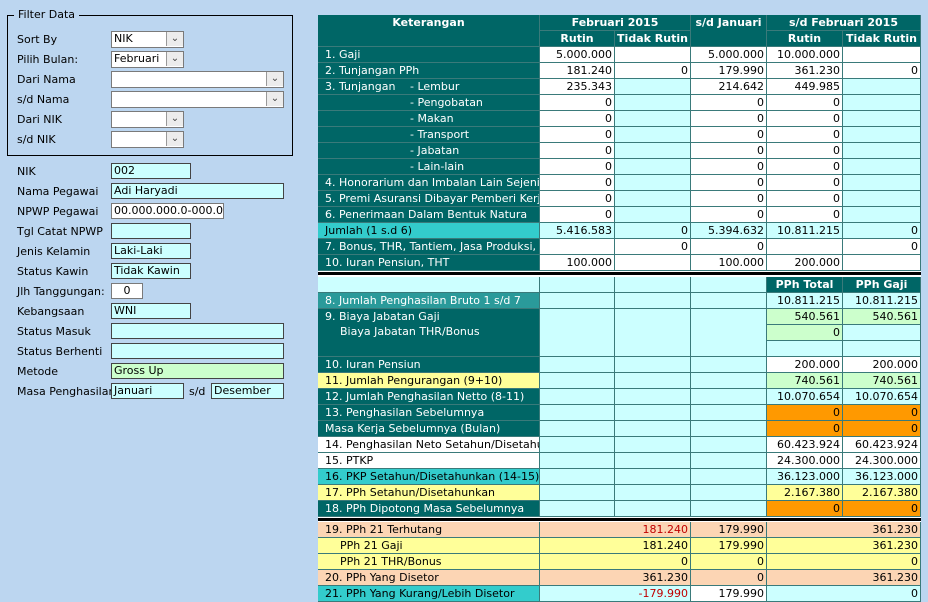  Describe the element at coordinates (577, 263) in the screenshot. I see `value-feb-rutin: 100.000` at that location.